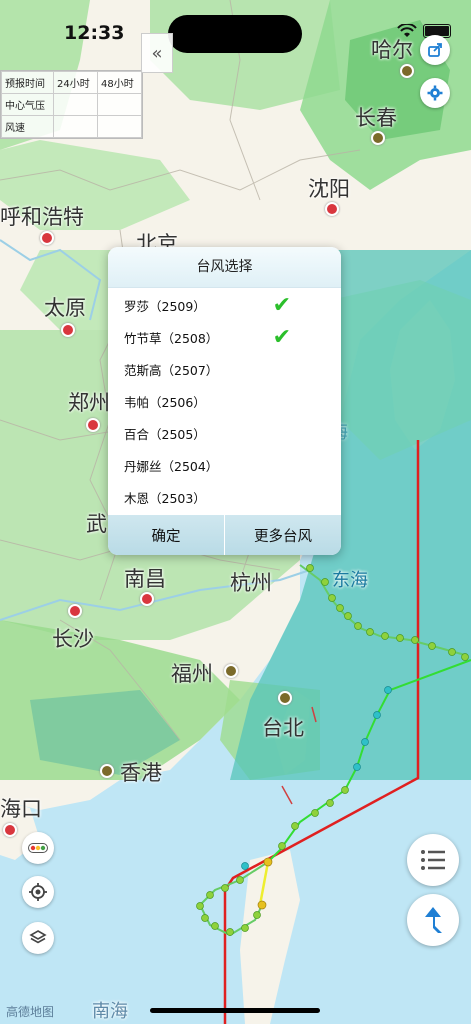 This screenshot has height=1024, width=471. What do you see at coordinates (224, 497) in the screenshot?
I see `typhoon-item-2503: 木恩（2503）` at bounding box center [224, 497].